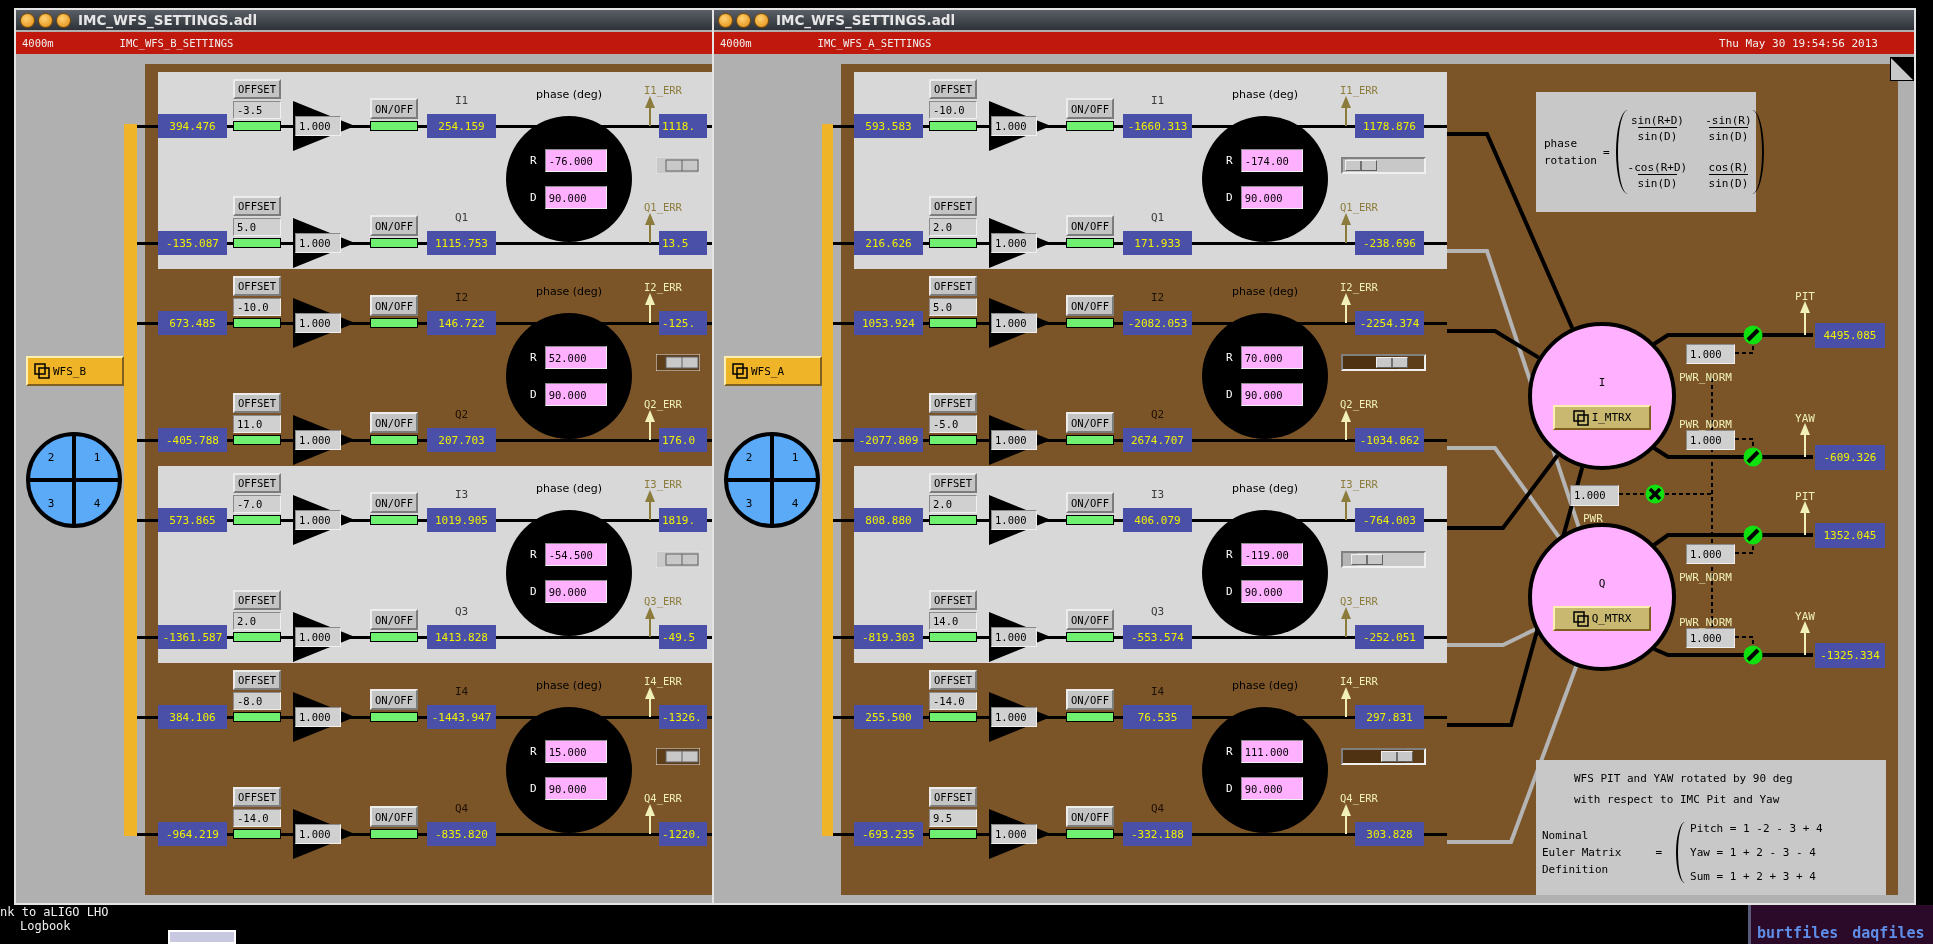 The width and height of the screenshot is (1933, 944). Describe the element at coordinates (257, 701) in the screenshot. I see `offset-field: -8.0` at that location.